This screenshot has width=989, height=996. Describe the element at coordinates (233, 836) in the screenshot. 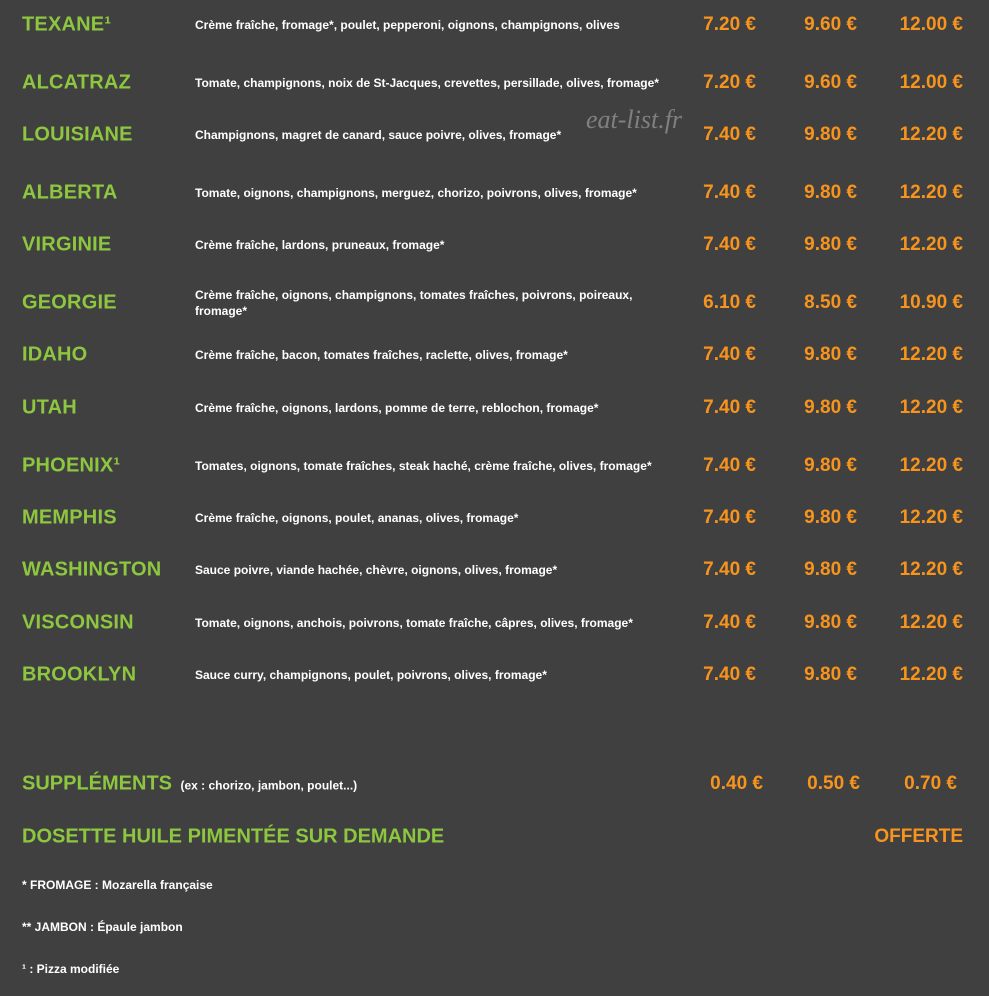

I see `oil-title: DOSETTE HUILE PIMENTÉE SUR DEMANDE` at that location.